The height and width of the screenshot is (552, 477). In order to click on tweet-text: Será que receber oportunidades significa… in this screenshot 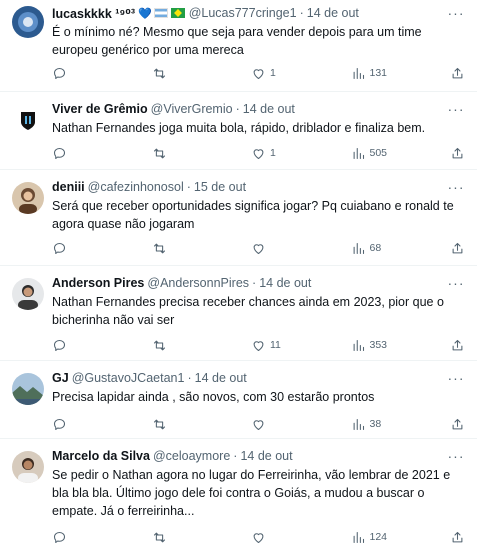, I will do `click(253, 215)`.